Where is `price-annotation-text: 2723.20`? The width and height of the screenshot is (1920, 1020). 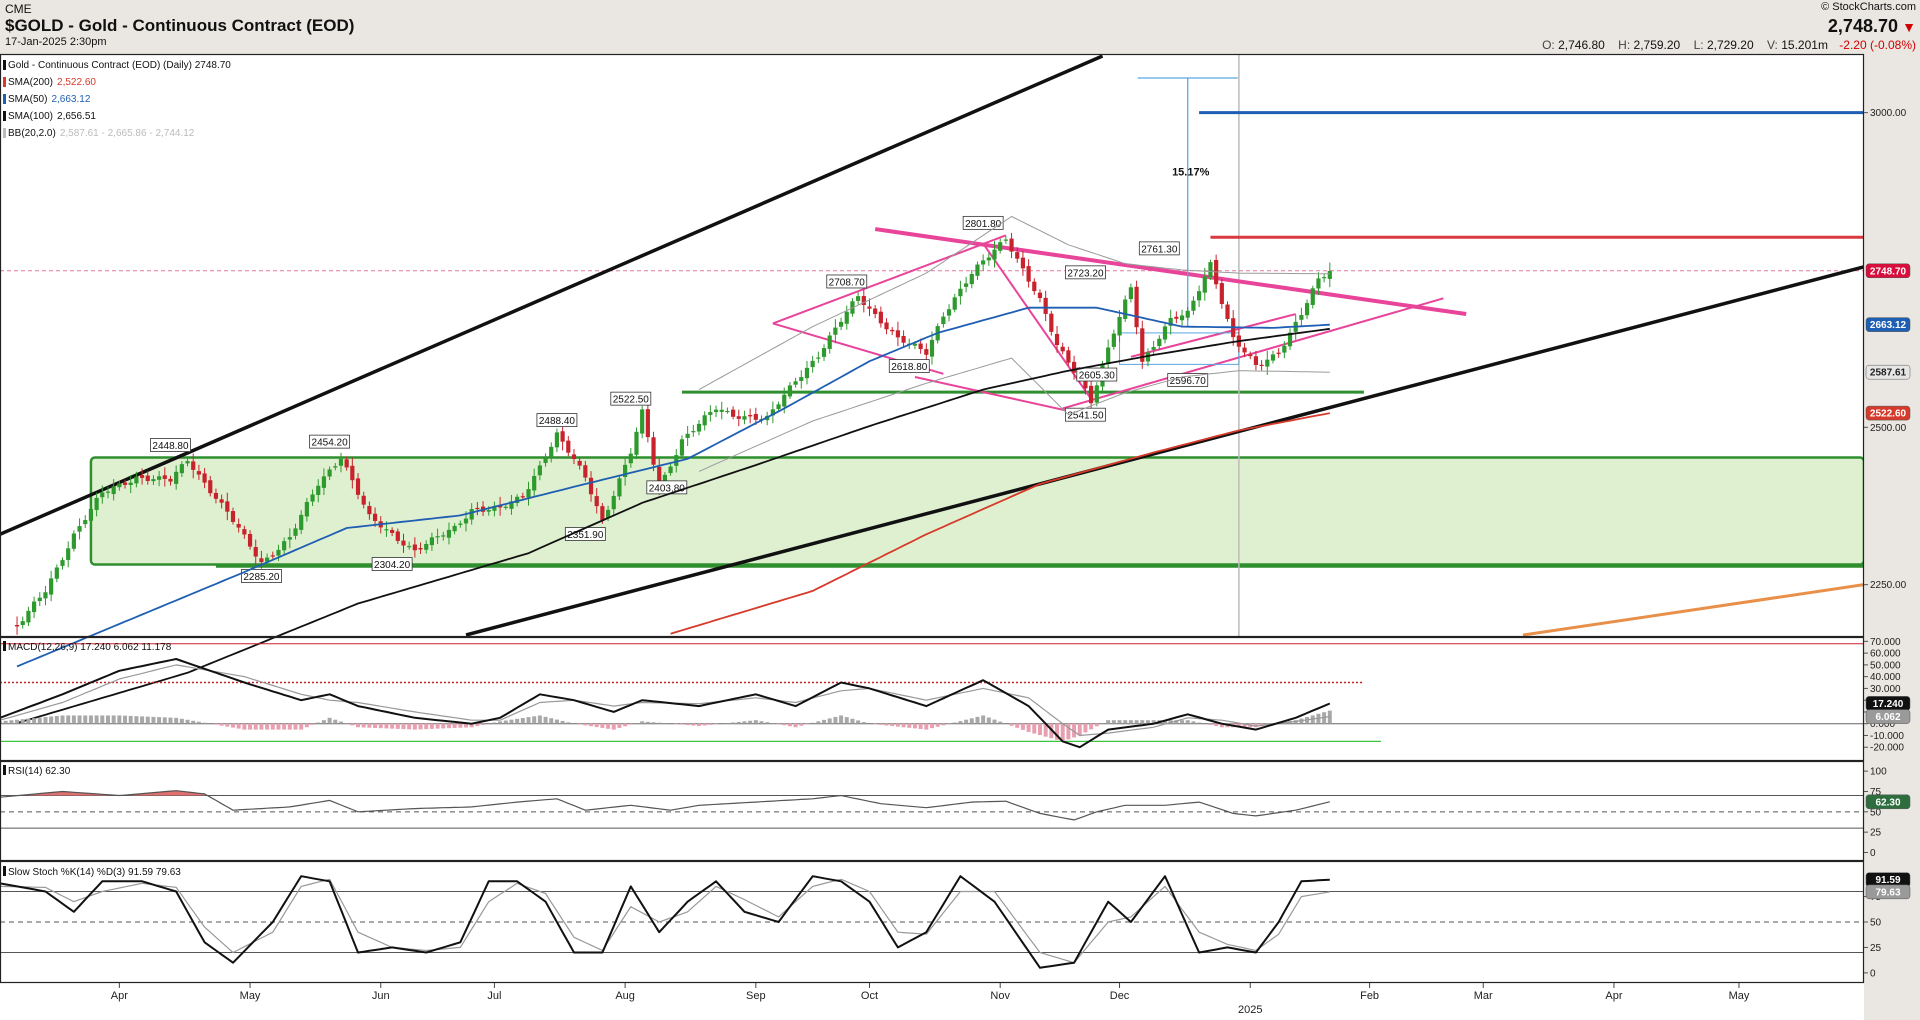 price-annotation-text: 2723.20 is located at coordinates (1085, 273).